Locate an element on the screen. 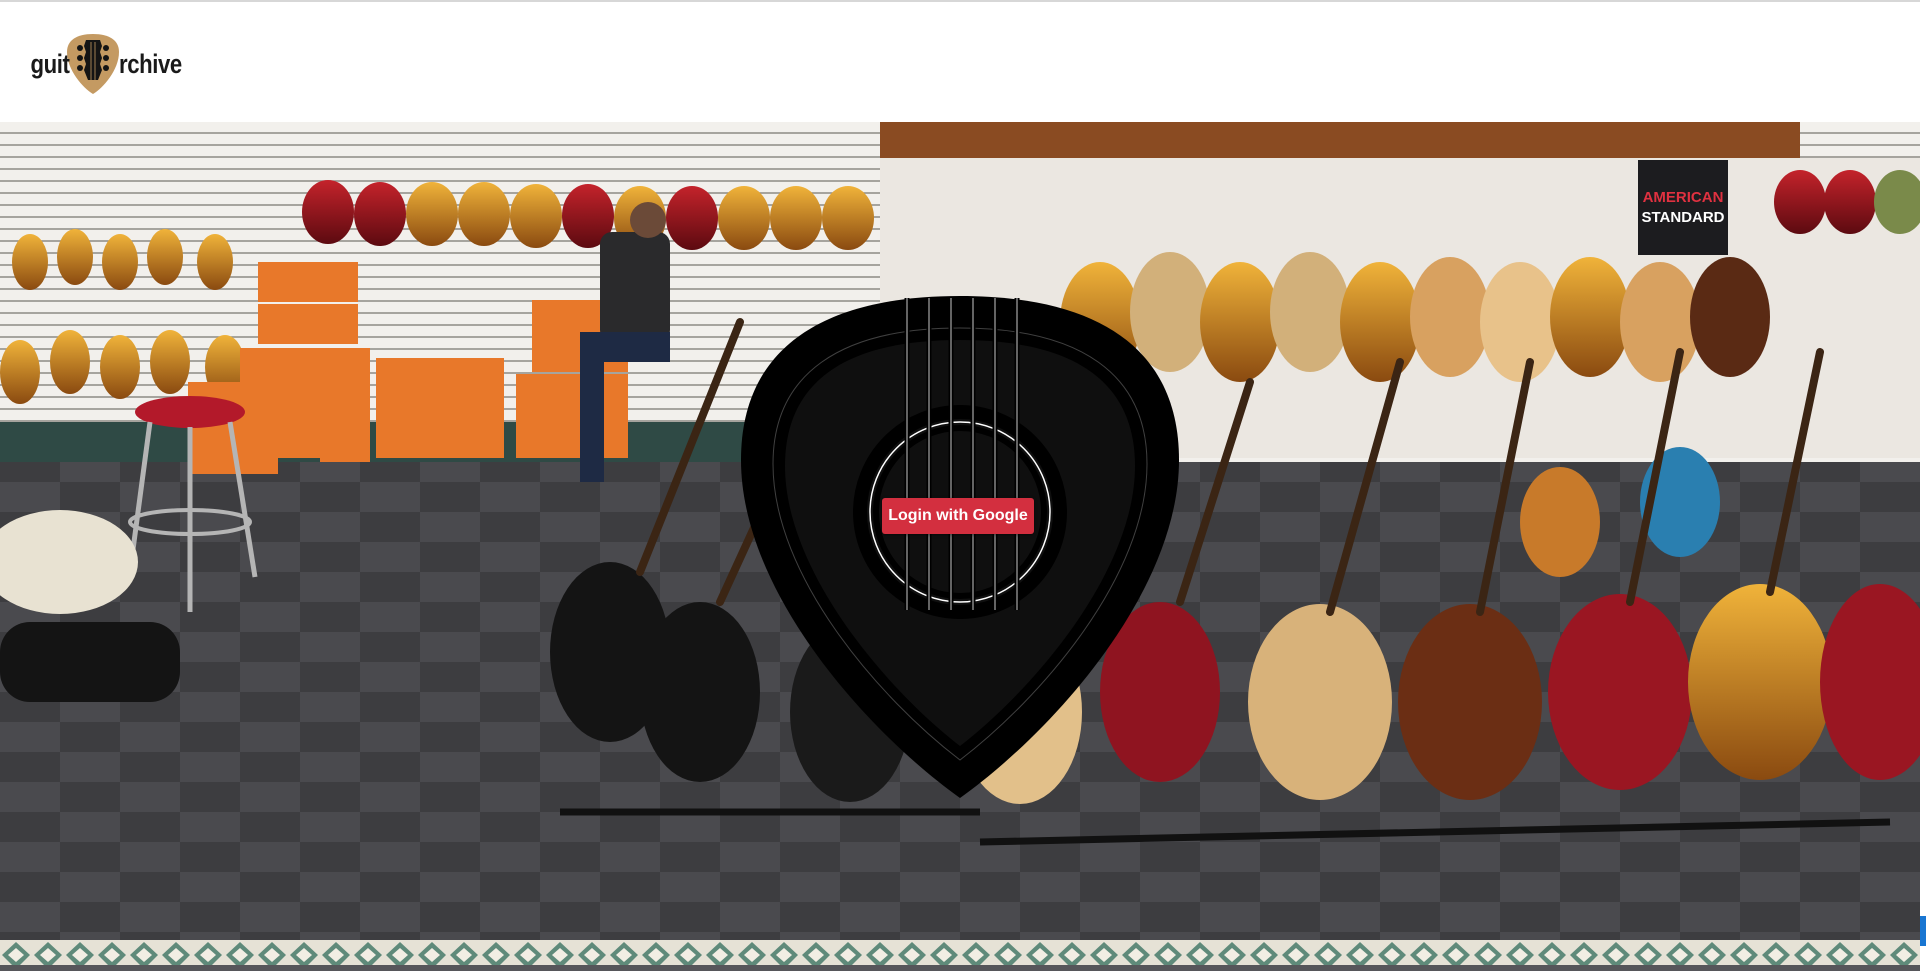 The image size is (1926, 971). svg-text: STANDARD is located at coordinates (1682, 217).